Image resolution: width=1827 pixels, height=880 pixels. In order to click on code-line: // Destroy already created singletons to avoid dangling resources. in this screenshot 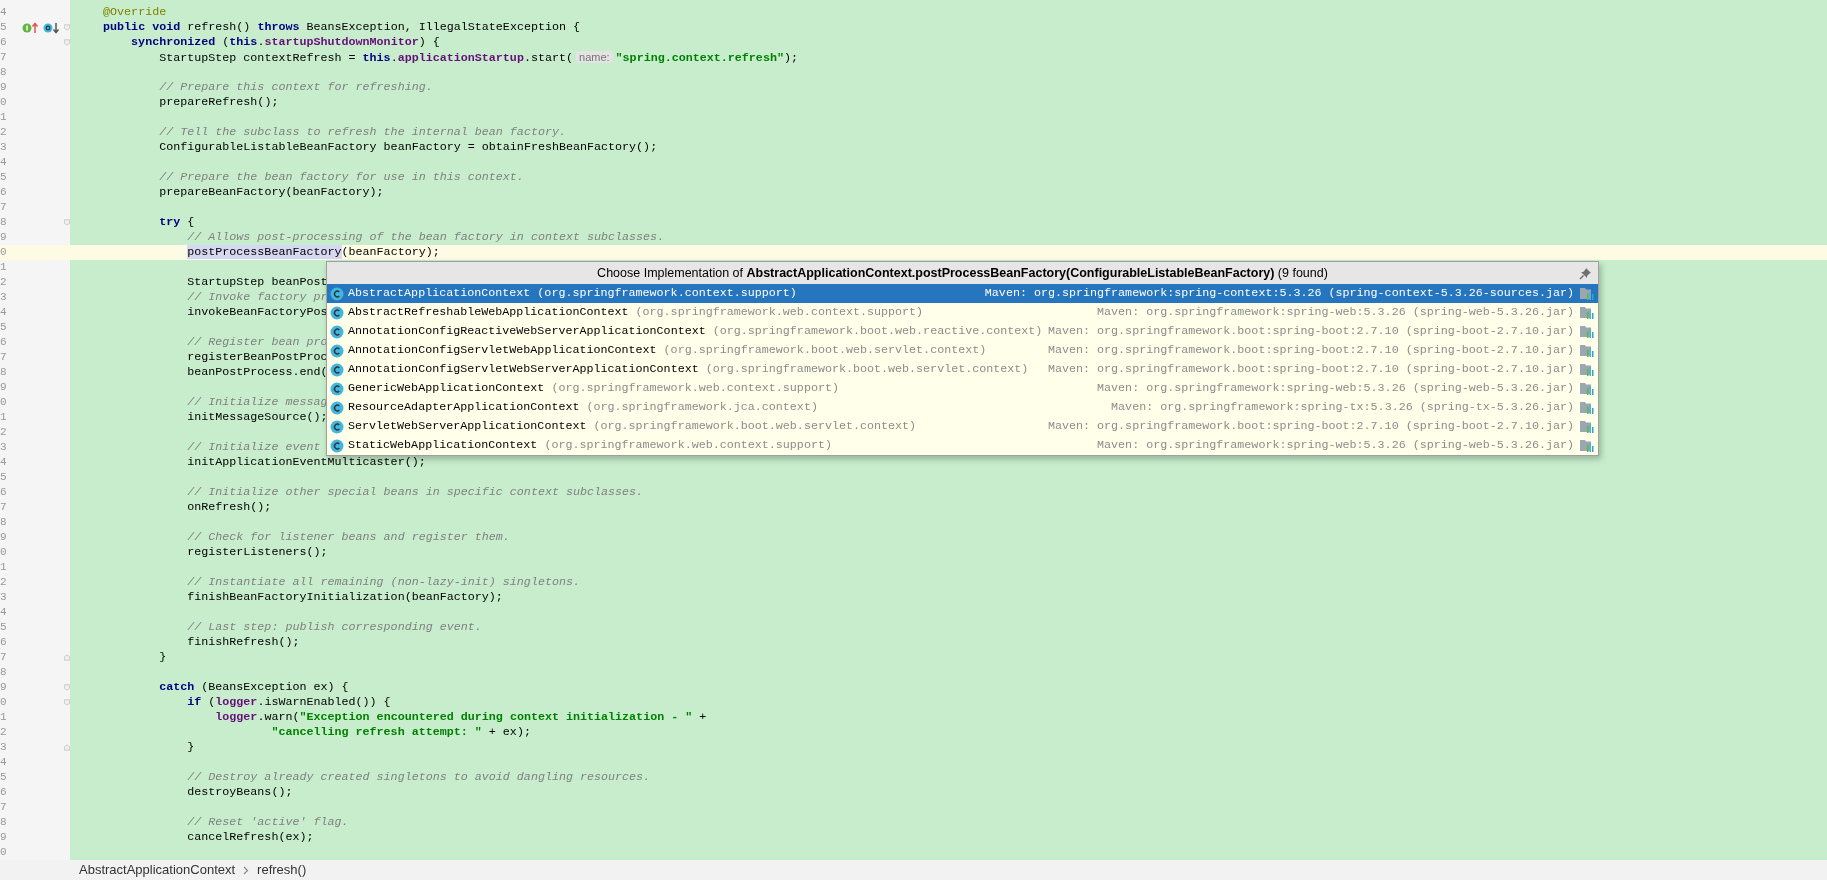, I will do `click(419, 777)`.